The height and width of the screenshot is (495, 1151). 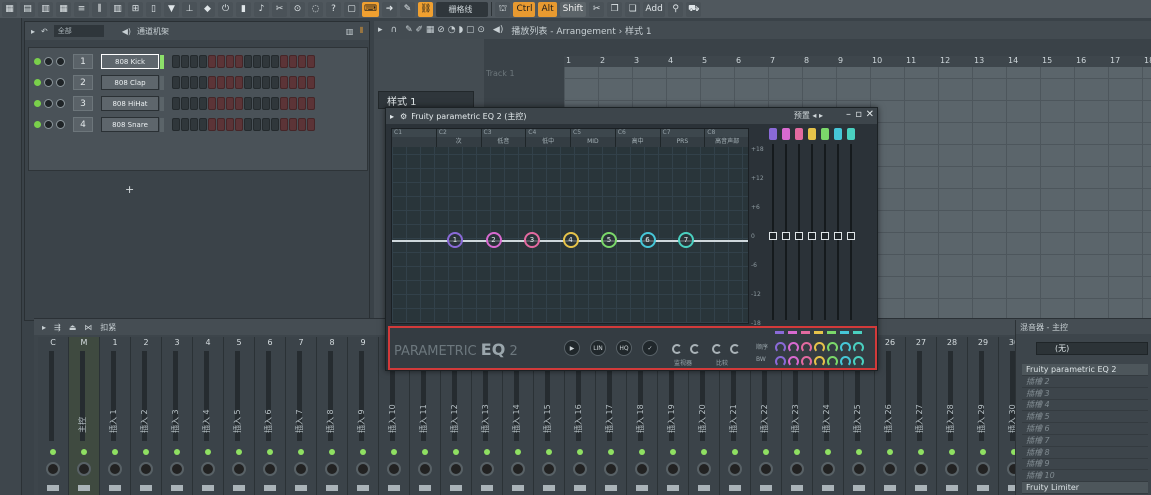 I want to click on browser-panel-collapsed, so click(x=11, y=256).